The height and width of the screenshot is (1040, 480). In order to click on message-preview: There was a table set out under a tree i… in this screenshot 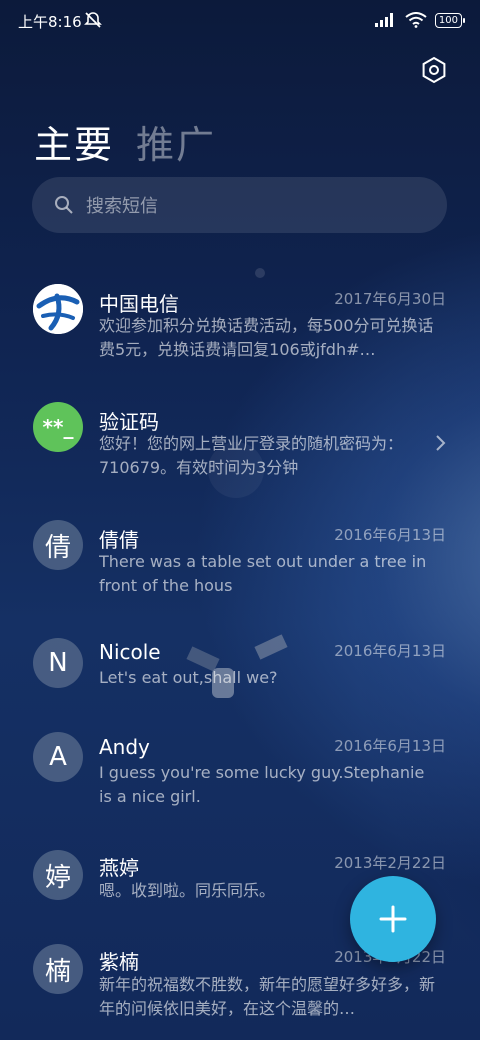, I will do `click(263, 573)`.